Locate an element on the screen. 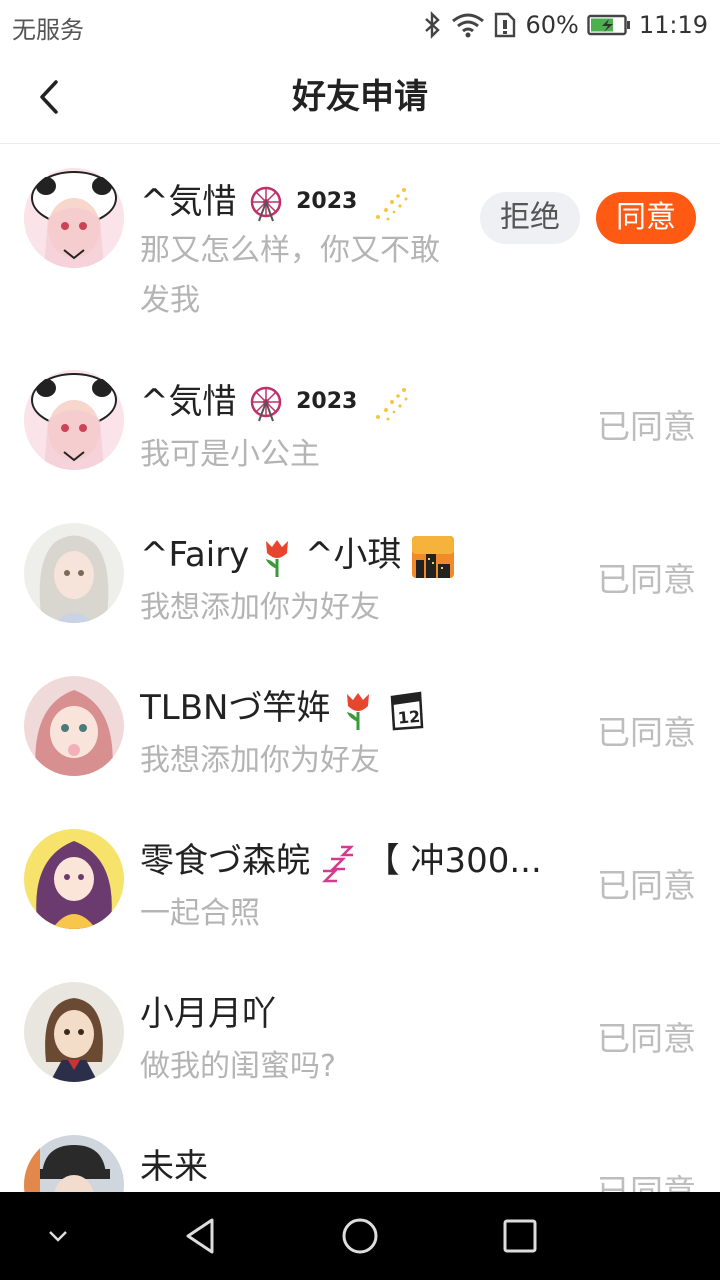 This screenshot has width=720, height=1280. friend-request-row: TLBNづ竿姩 12 我想添加你为好友 已同意 is located at coordinates (360, 726).